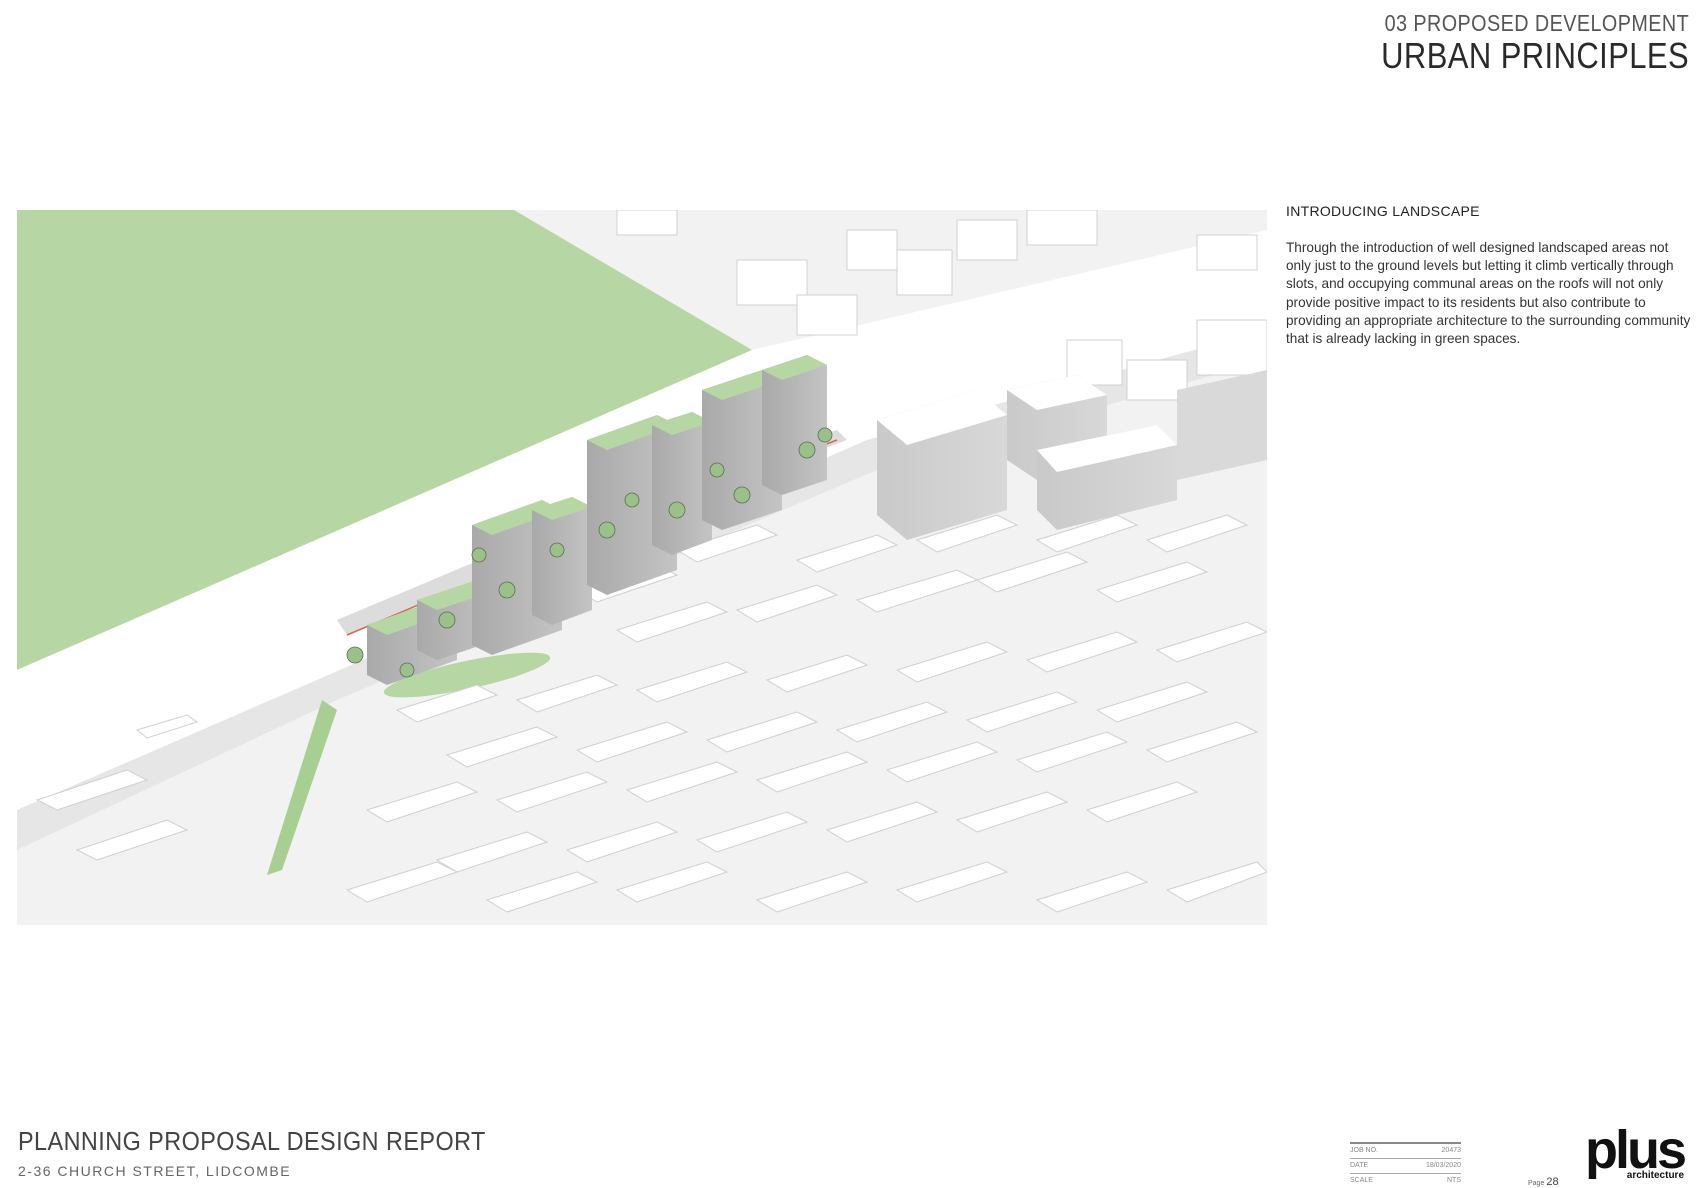  I want to click on info-row-scale: SCALE NTS, so click(1405, 1180).